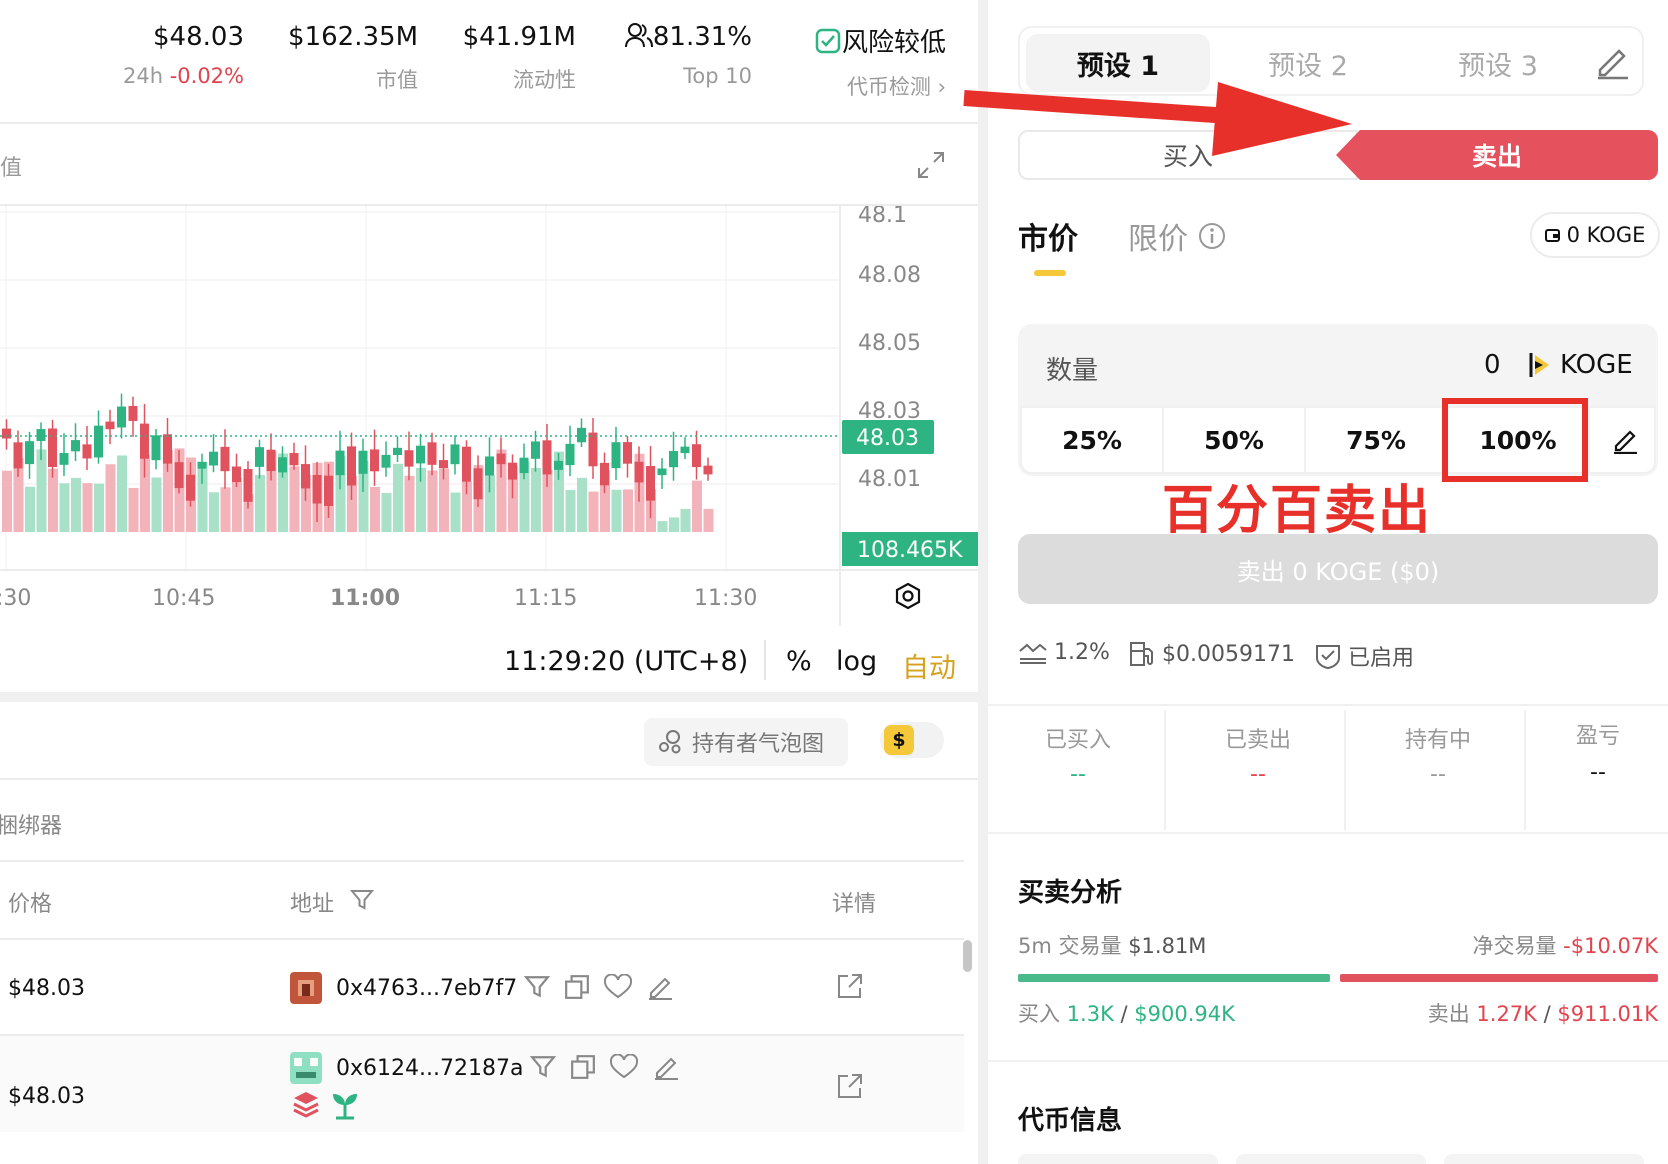 This screenshot has width=1668, height=1164. What do you see at coordinates (1364, 656) in the screenshot?
I see `mev-protection: 已启用` at bounding box center [1364, 656].